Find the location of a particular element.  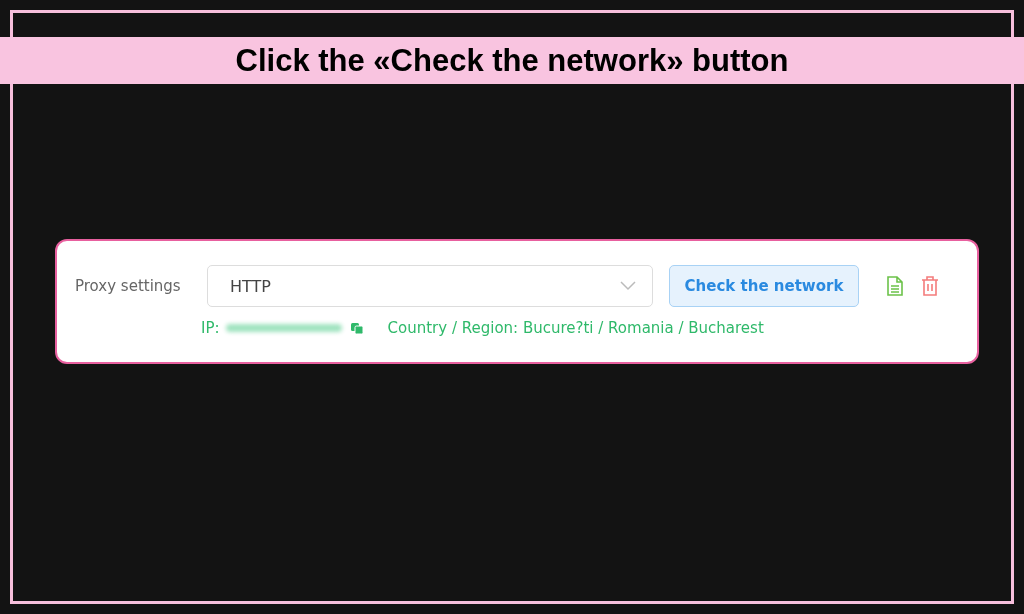

document-icon is located at coordinates (895, 286).